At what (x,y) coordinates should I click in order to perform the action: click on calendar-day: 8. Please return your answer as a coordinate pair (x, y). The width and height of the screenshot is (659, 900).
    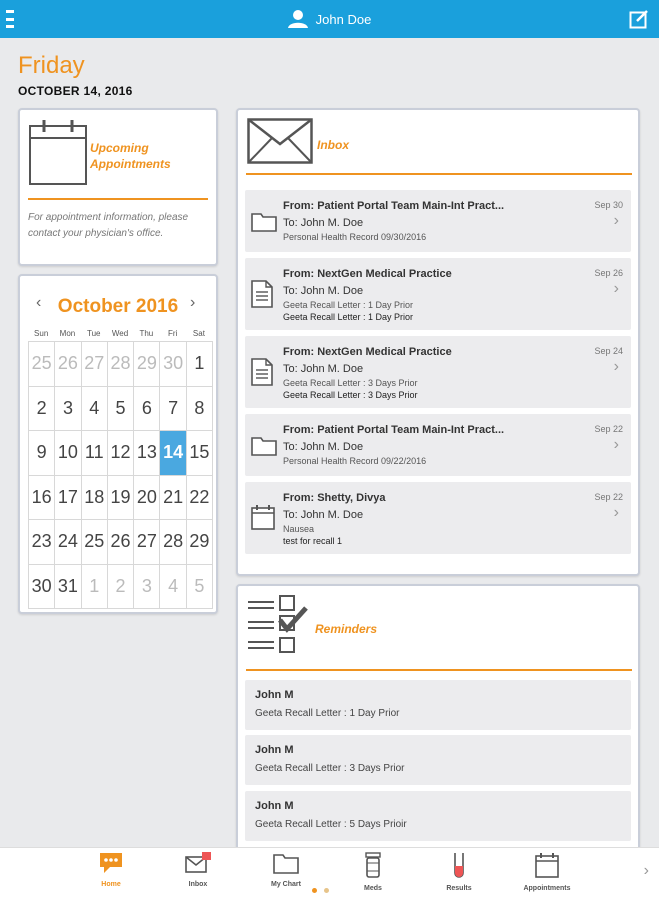
    Looking at the image, I should click on (200, 408).